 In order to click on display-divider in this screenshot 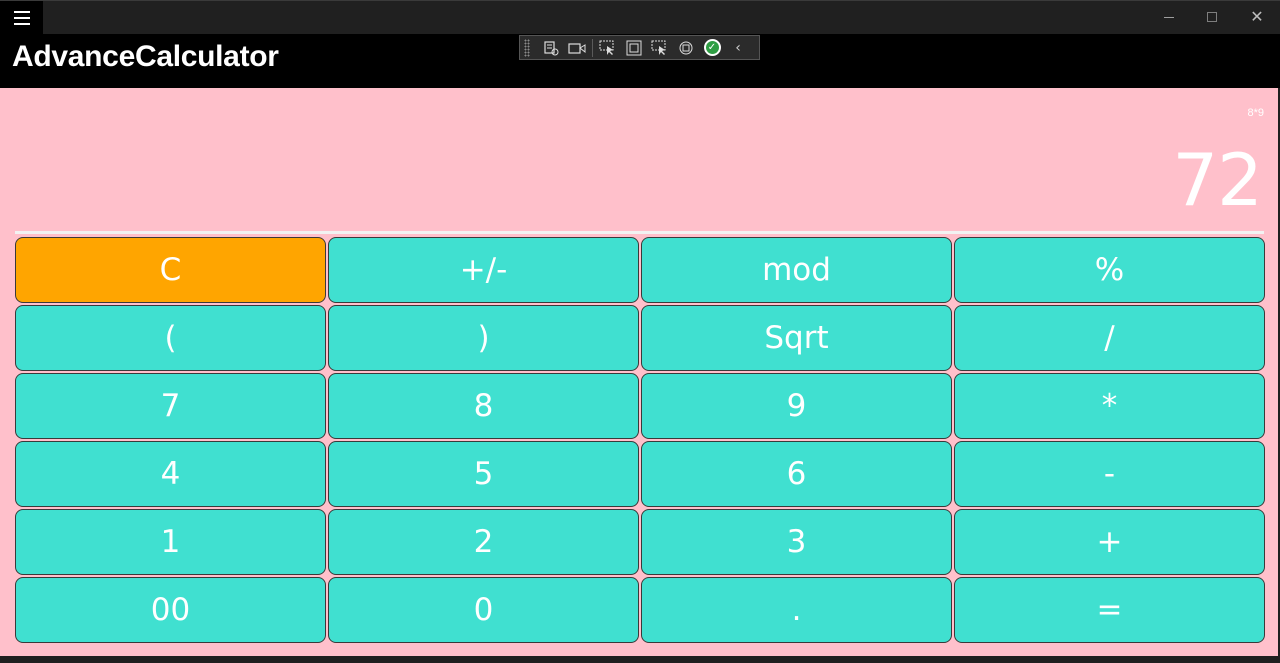, I will do `click(639, 232)`.